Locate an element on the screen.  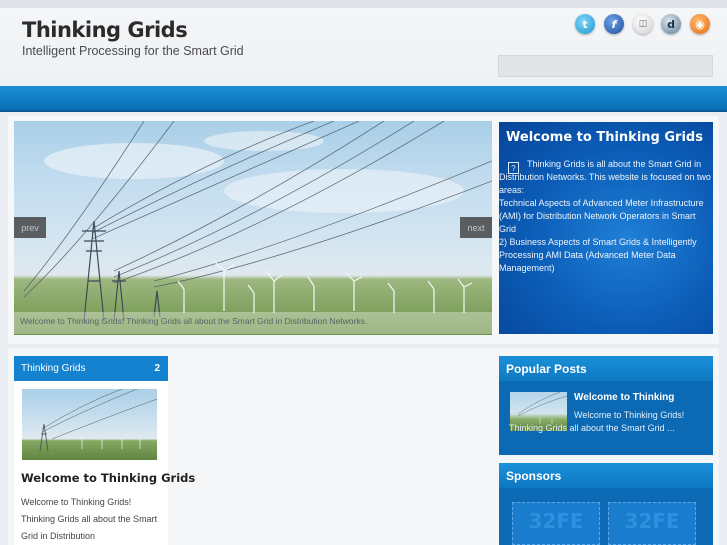
rss-icon: ◉ is located at coordinates (700, 24).